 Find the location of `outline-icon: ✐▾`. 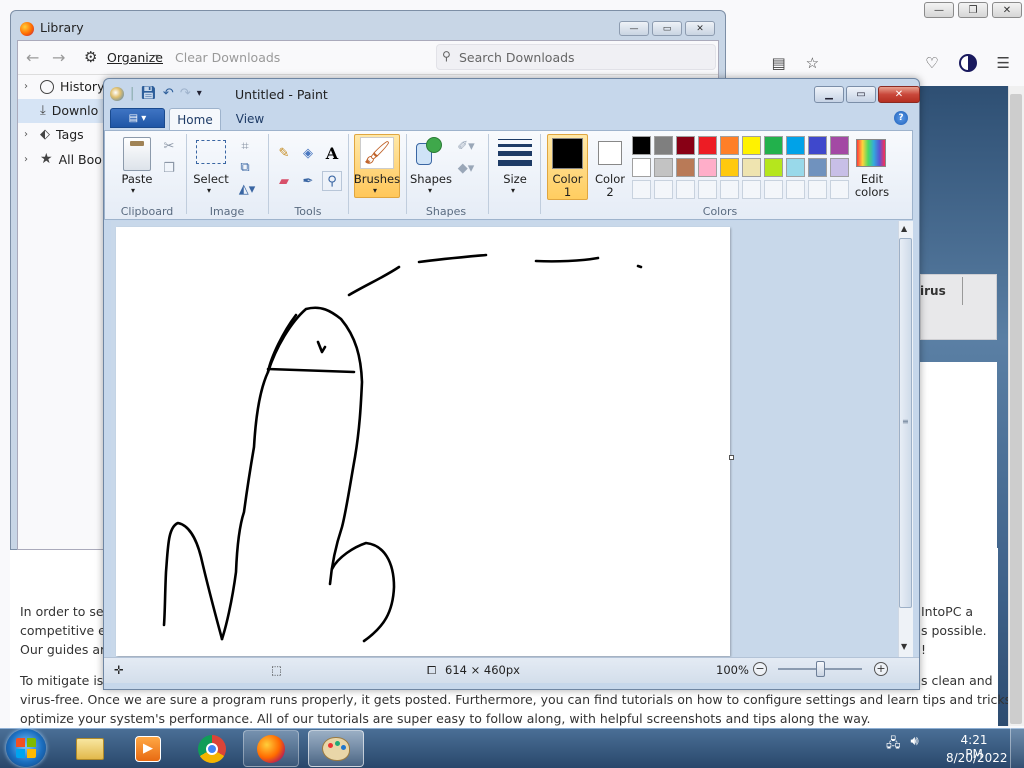

outline-icon: ✐▾ is located at coordinates (466, 146).